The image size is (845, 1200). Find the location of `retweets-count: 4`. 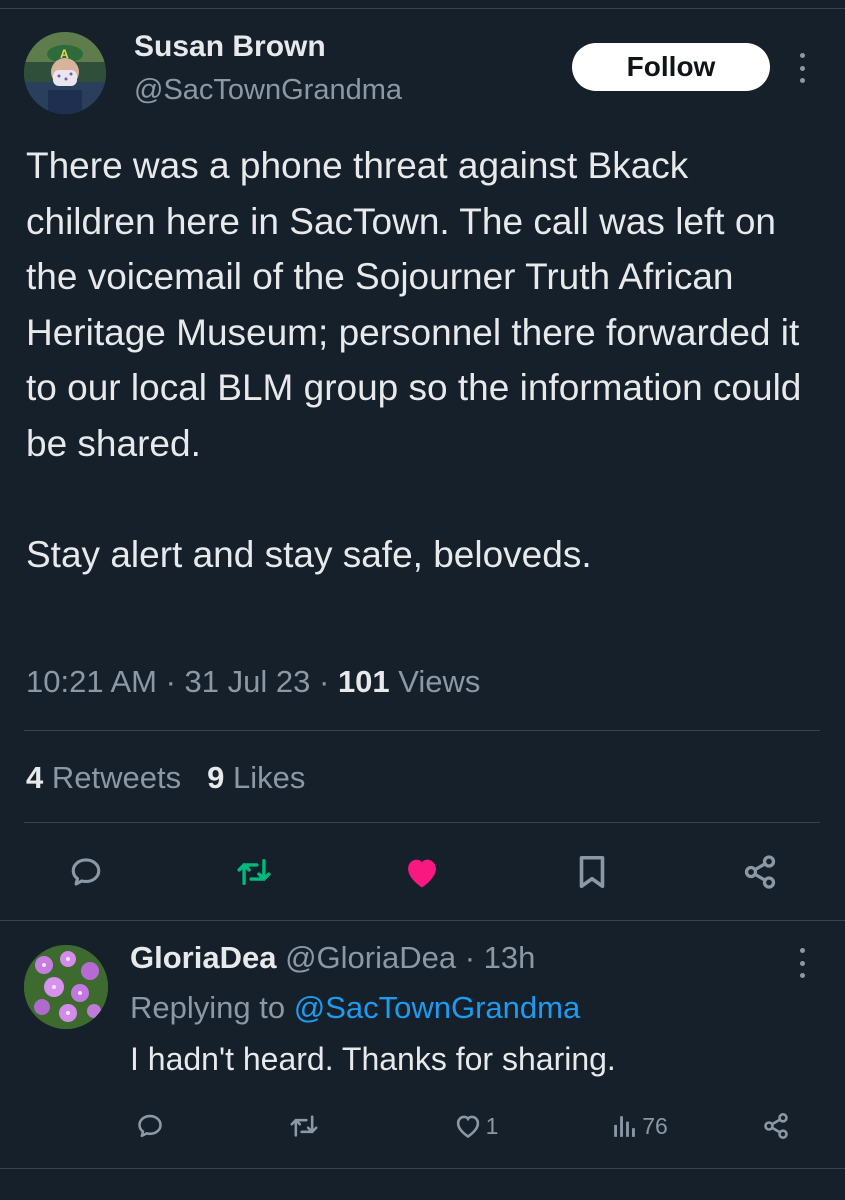

retweets-count: 4 is located at coordinates (35, 777).